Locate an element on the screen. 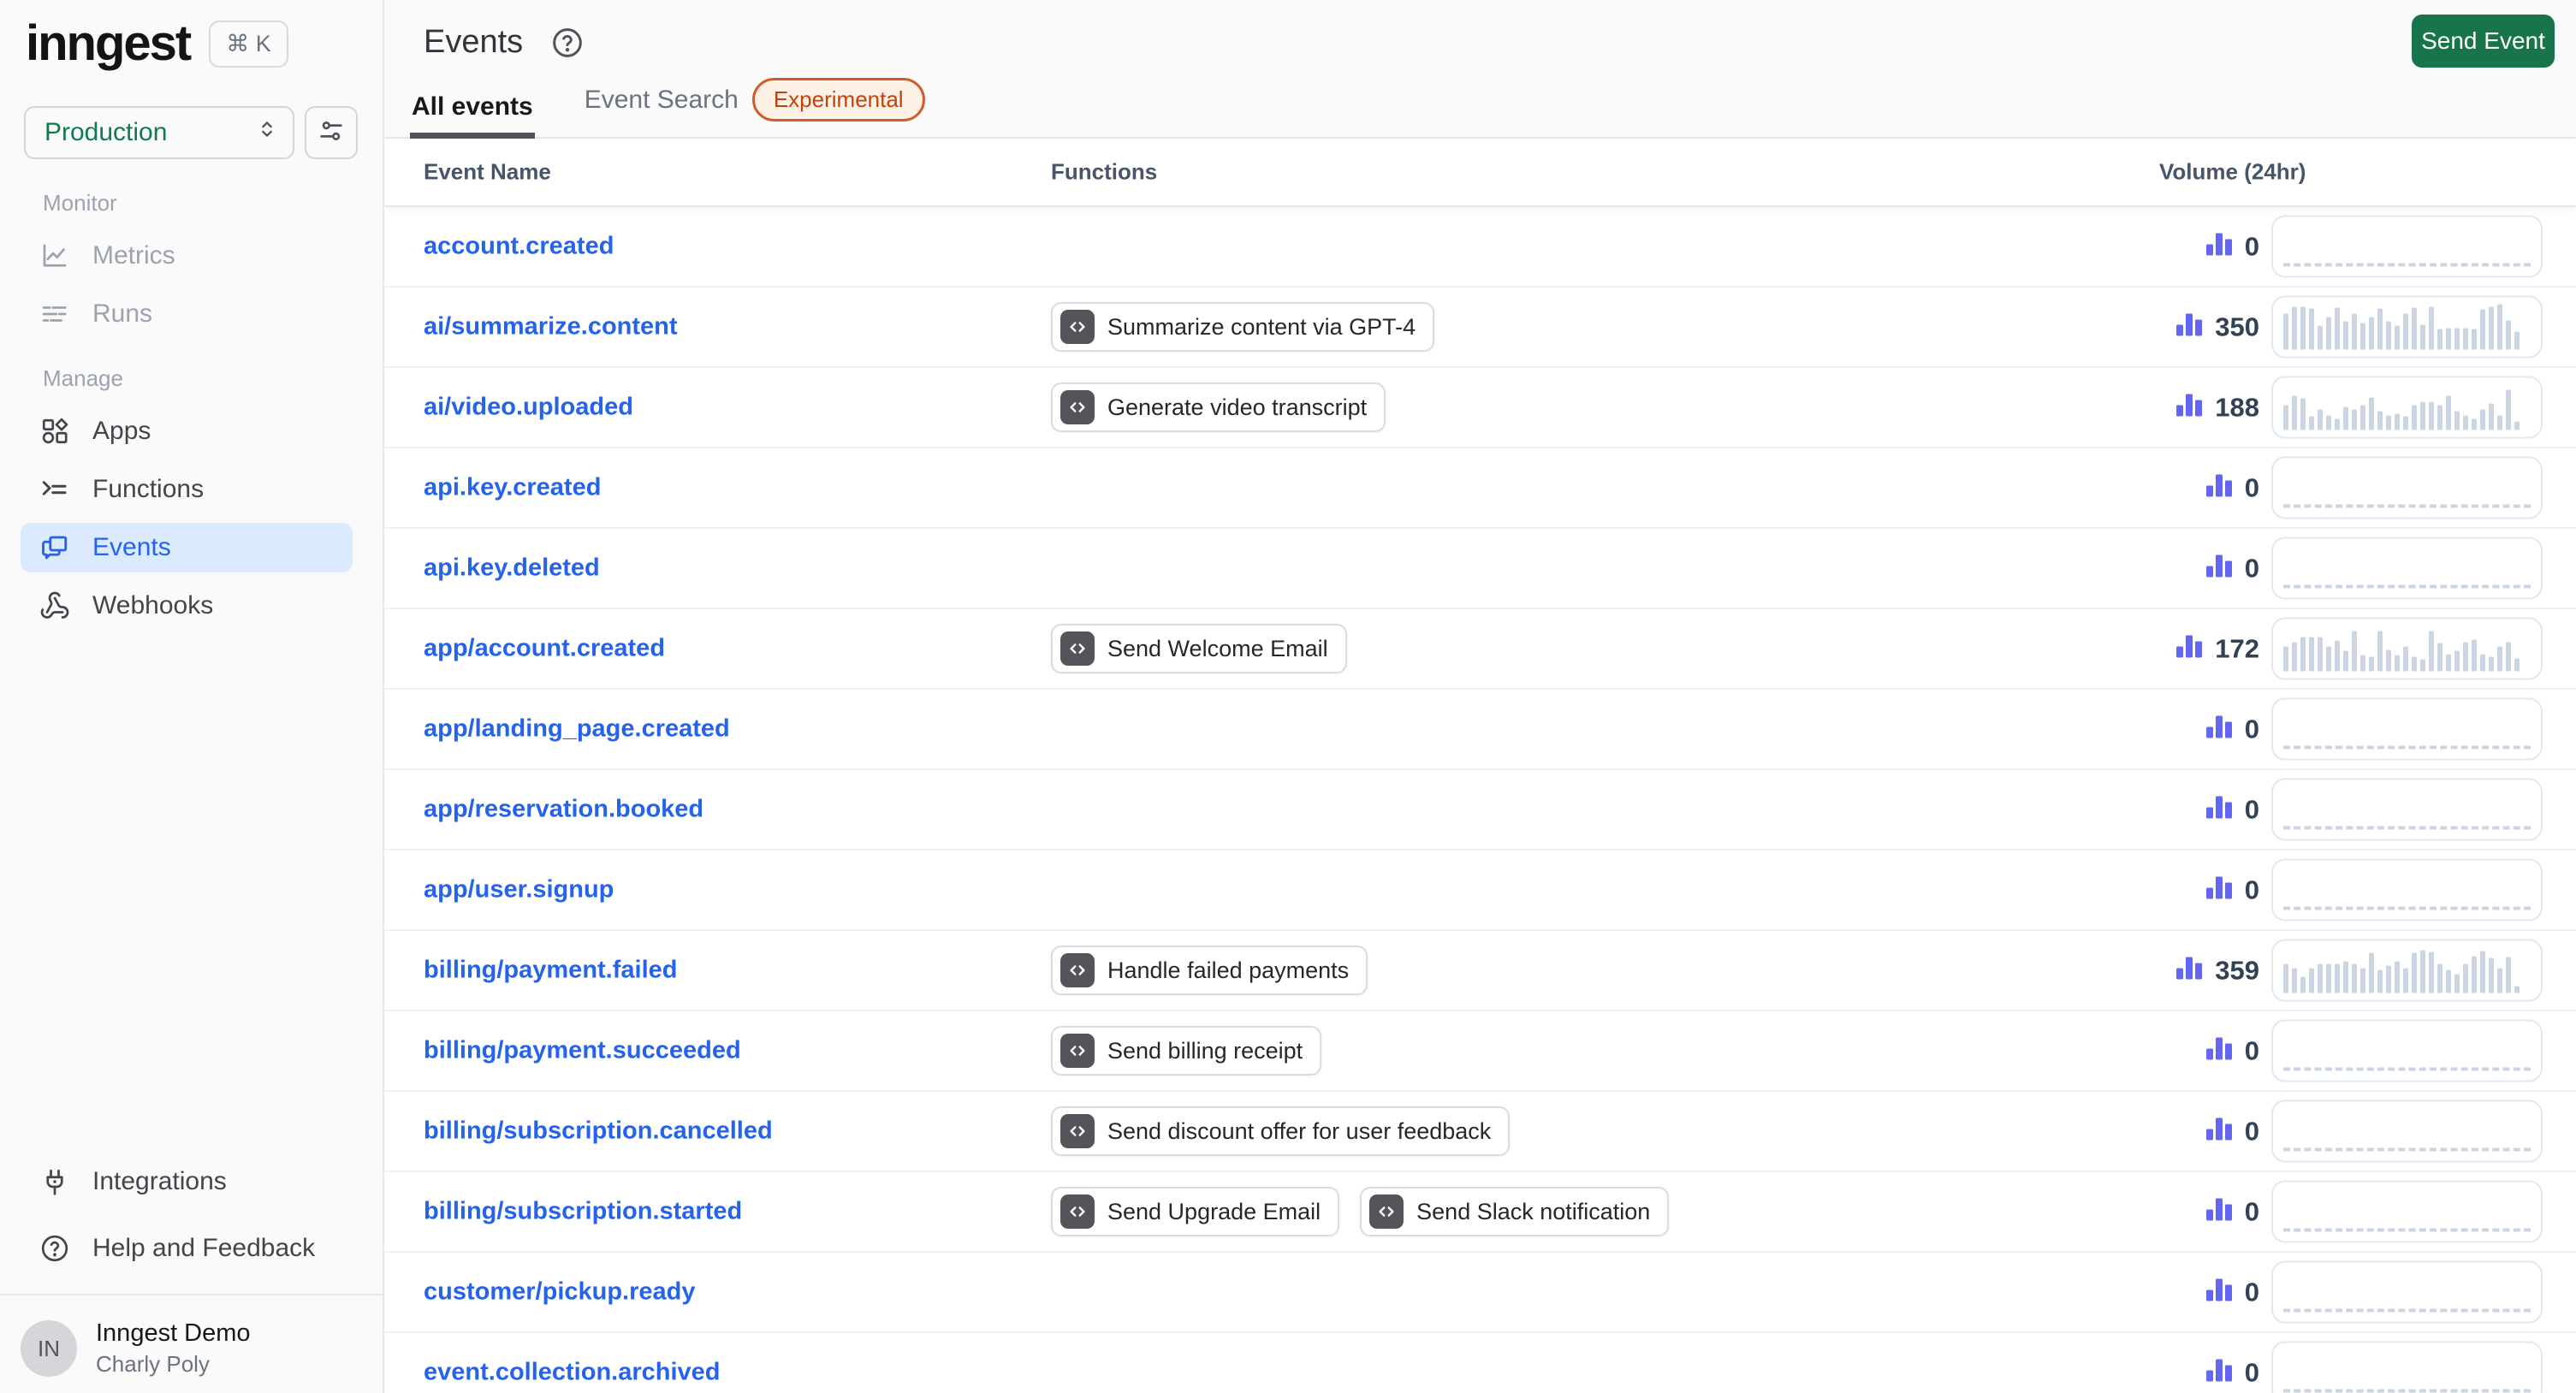 The image size is (2576, 1393). sidebar-item-events: Events is located at coordinates (187, 548).